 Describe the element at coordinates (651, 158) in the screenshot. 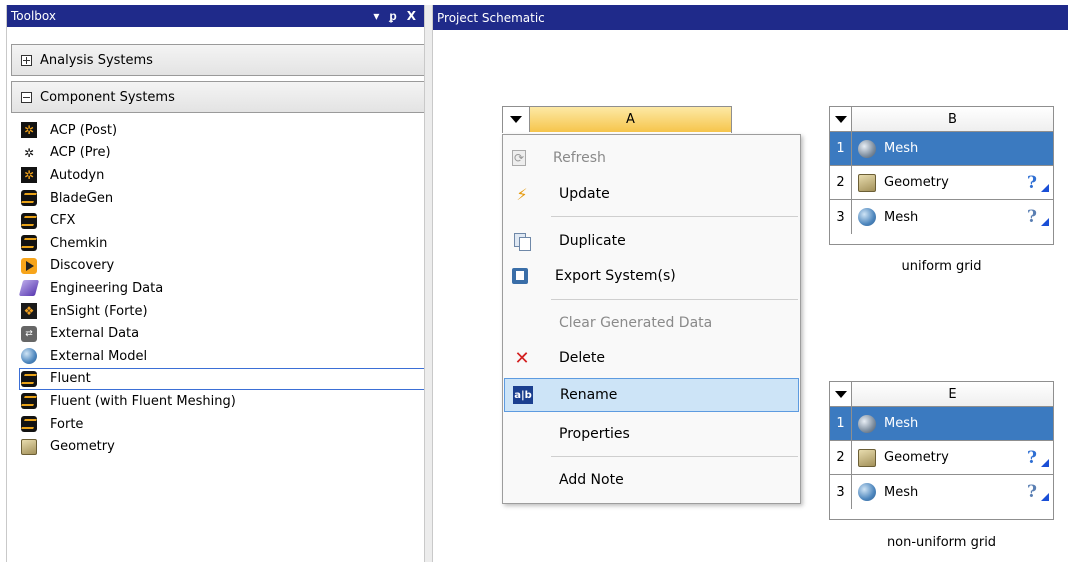

I see `menu-item-refresh: ⟳ Refresh` at that location.